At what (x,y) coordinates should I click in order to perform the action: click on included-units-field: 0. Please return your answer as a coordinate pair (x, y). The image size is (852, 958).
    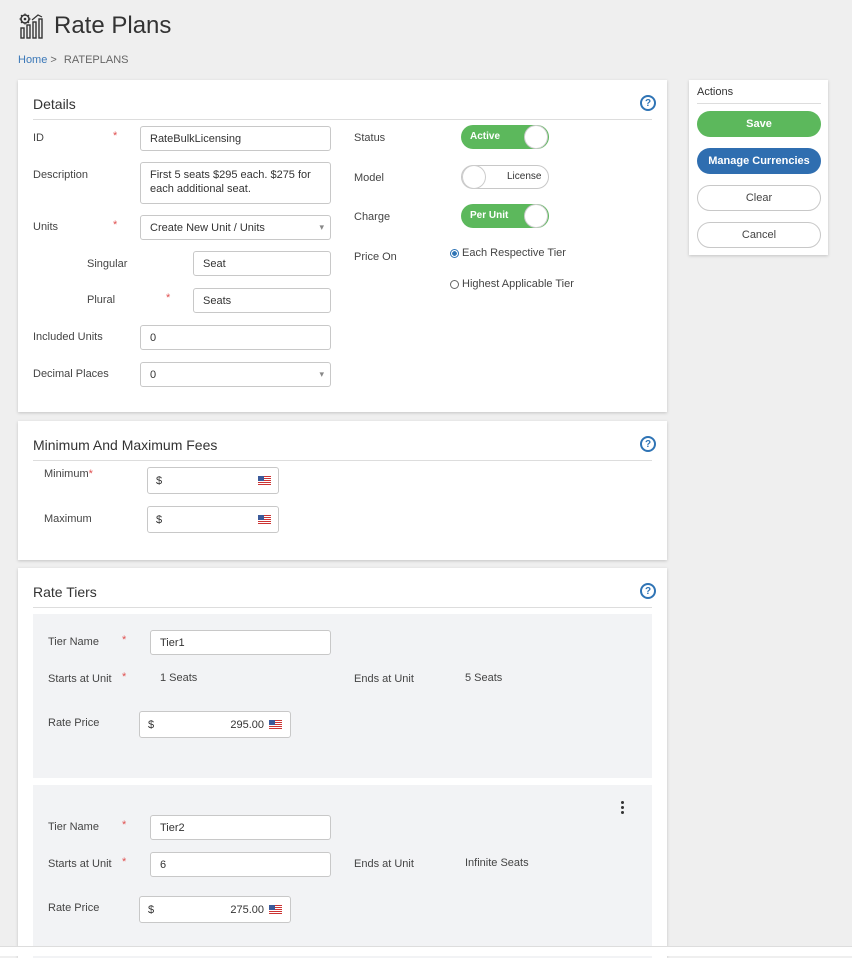
    Looking at the image, I should click on (235, 337).